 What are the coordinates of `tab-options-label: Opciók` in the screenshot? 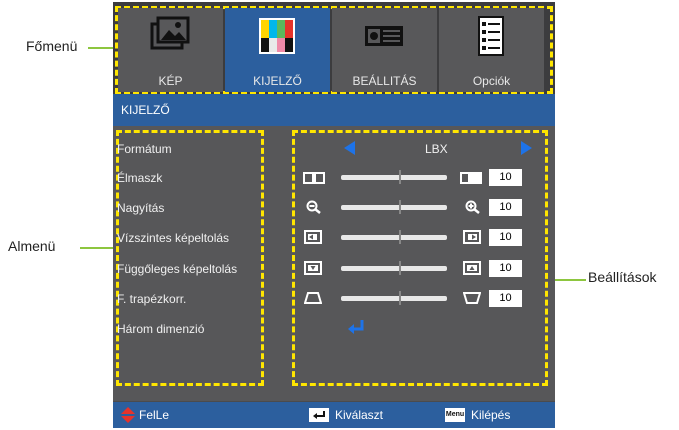 It's located at (491, 81).